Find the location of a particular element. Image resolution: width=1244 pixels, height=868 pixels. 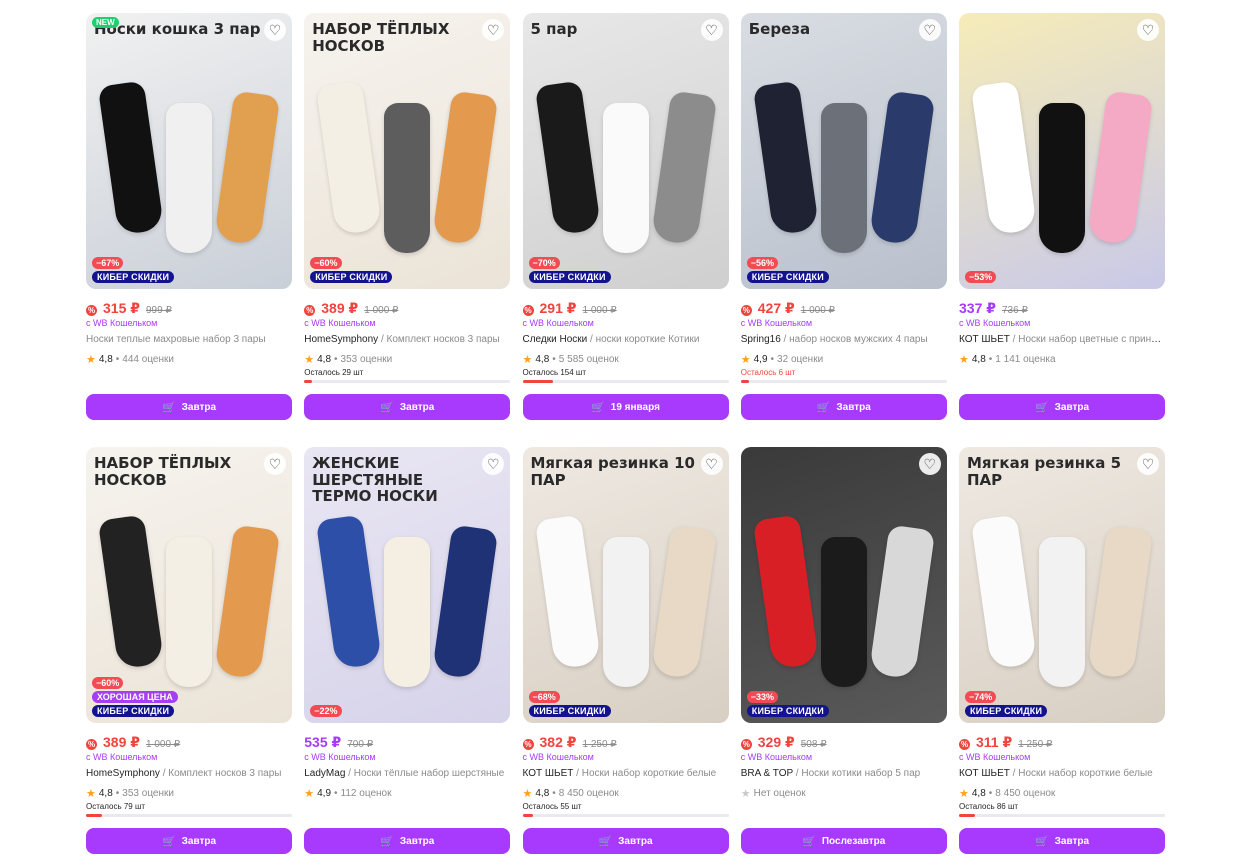

discount-badge: −53% is located at coordinates (981, 277).